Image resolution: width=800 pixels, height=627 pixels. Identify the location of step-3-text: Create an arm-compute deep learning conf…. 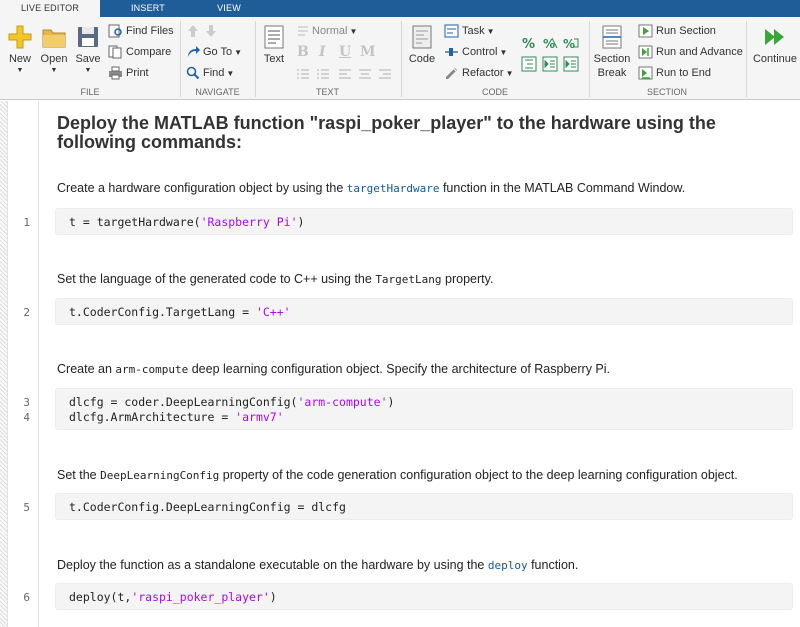
(333, 369).